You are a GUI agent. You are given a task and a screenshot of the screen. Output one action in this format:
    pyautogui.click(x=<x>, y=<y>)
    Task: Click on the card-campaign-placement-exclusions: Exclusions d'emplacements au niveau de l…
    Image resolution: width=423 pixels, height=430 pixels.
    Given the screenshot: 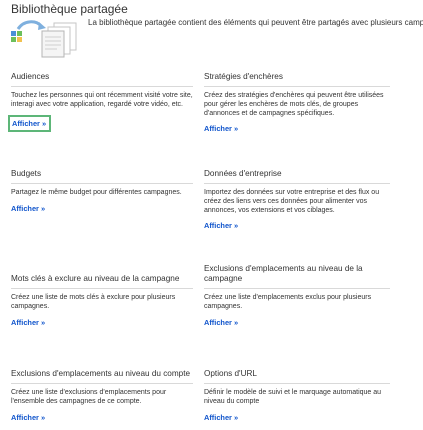 What is the action you would take?
    pyautogui.click(x=297, y=297)
    